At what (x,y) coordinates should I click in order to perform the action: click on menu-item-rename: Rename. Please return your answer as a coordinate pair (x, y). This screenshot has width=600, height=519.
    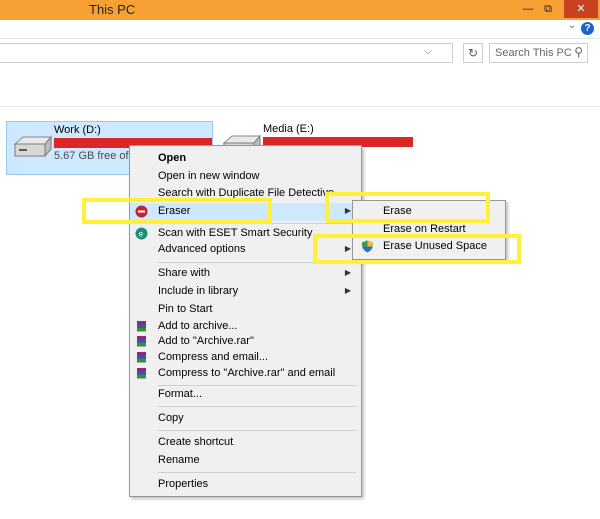
    Looking at the image, I should click on (245, 461).